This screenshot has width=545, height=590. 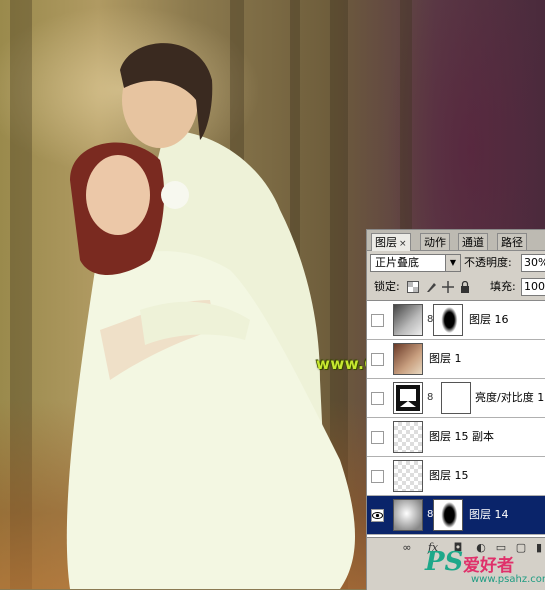 What do you see at coordinates (386, 242) in the screenshot?
I see `tab-layers-label: 图层` at bounding box center [386, 242].